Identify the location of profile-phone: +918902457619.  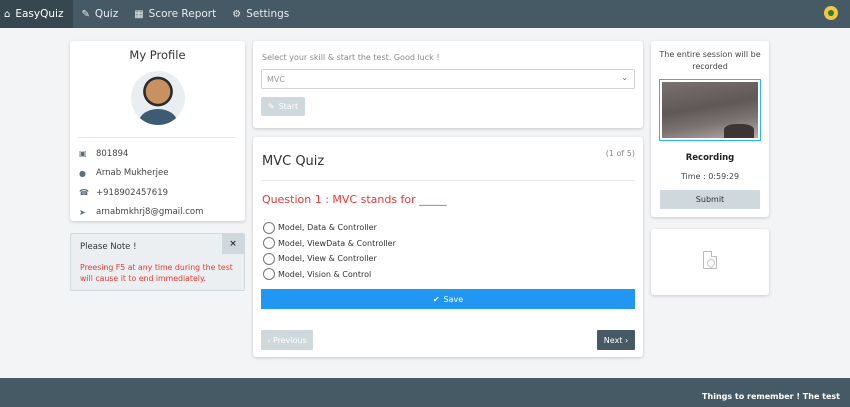
(132, 192).